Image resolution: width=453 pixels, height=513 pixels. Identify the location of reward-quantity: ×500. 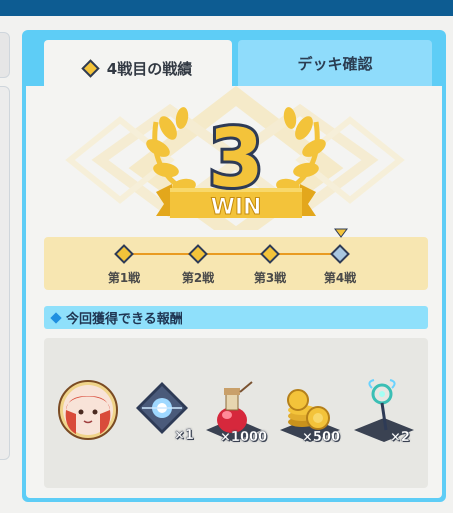
(321, 437).